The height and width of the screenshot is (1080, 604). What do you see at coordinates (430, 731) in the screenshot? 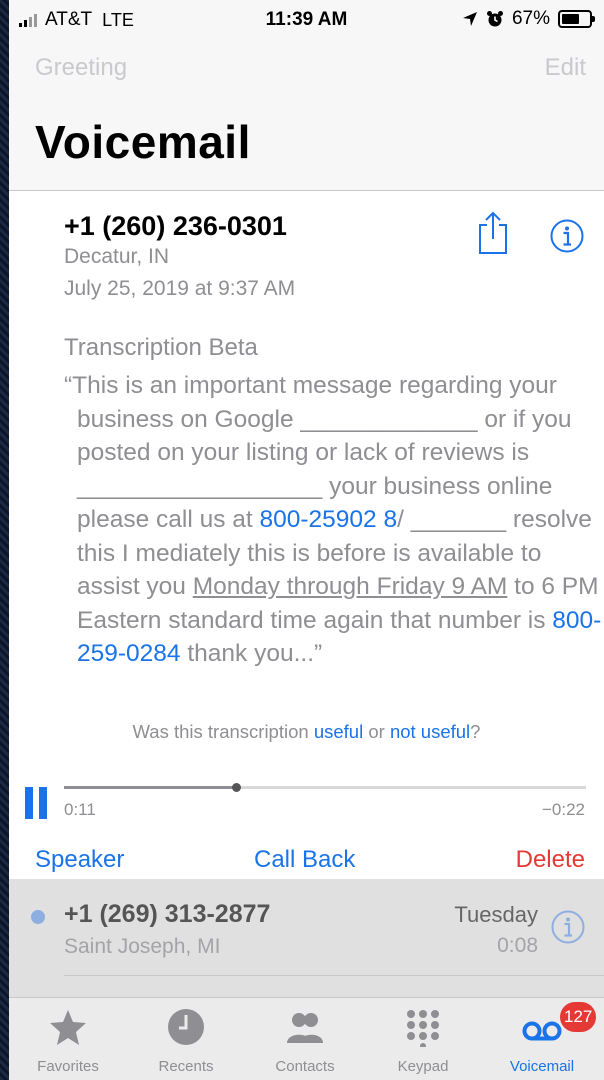
I see `not-useful-link: not useful` at bounding box center [430, 731].